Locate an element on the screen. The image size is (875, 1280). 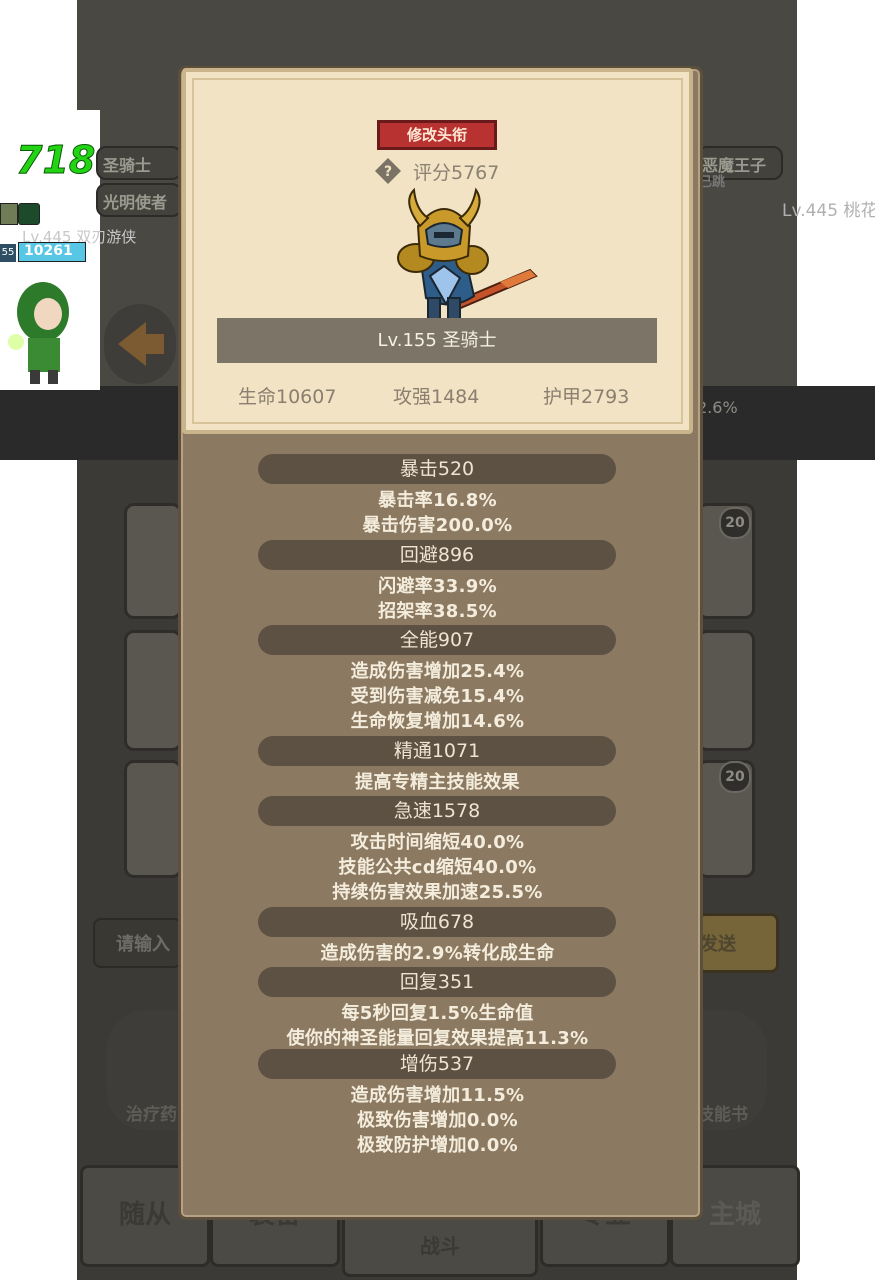
stat-header-mastery: 精通1071 is located at coordinates (437, 751).